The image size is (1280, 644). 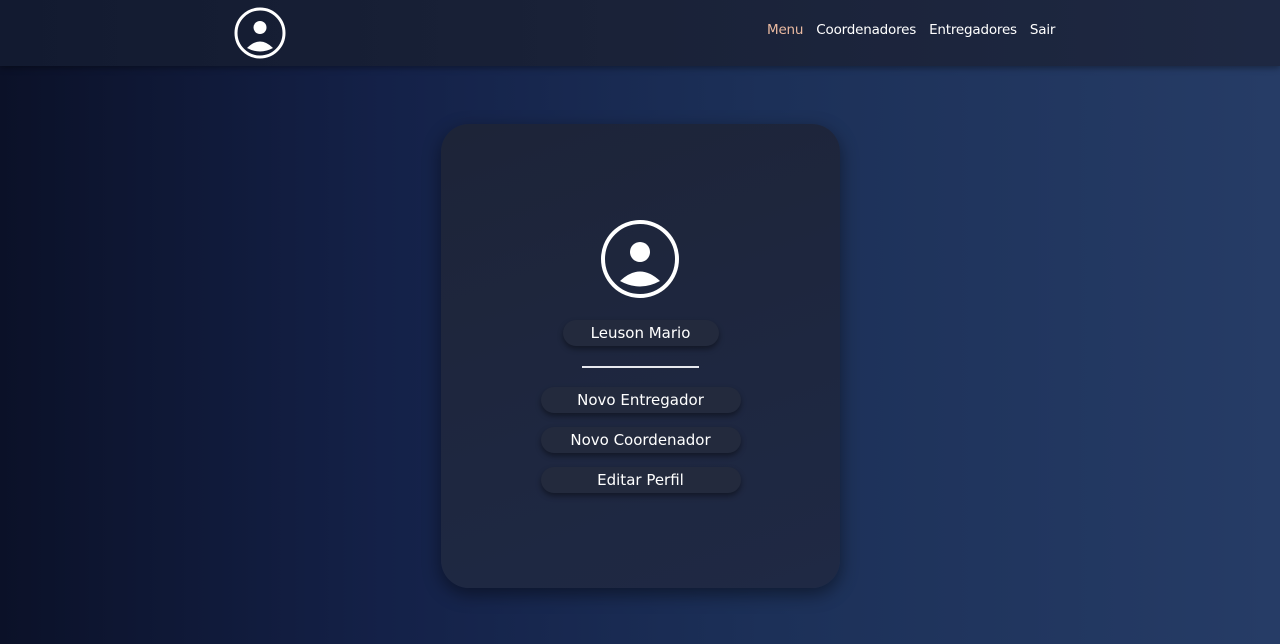 I want to click on new-courier-button: Novo Entregador, so click(x=640, y=400).